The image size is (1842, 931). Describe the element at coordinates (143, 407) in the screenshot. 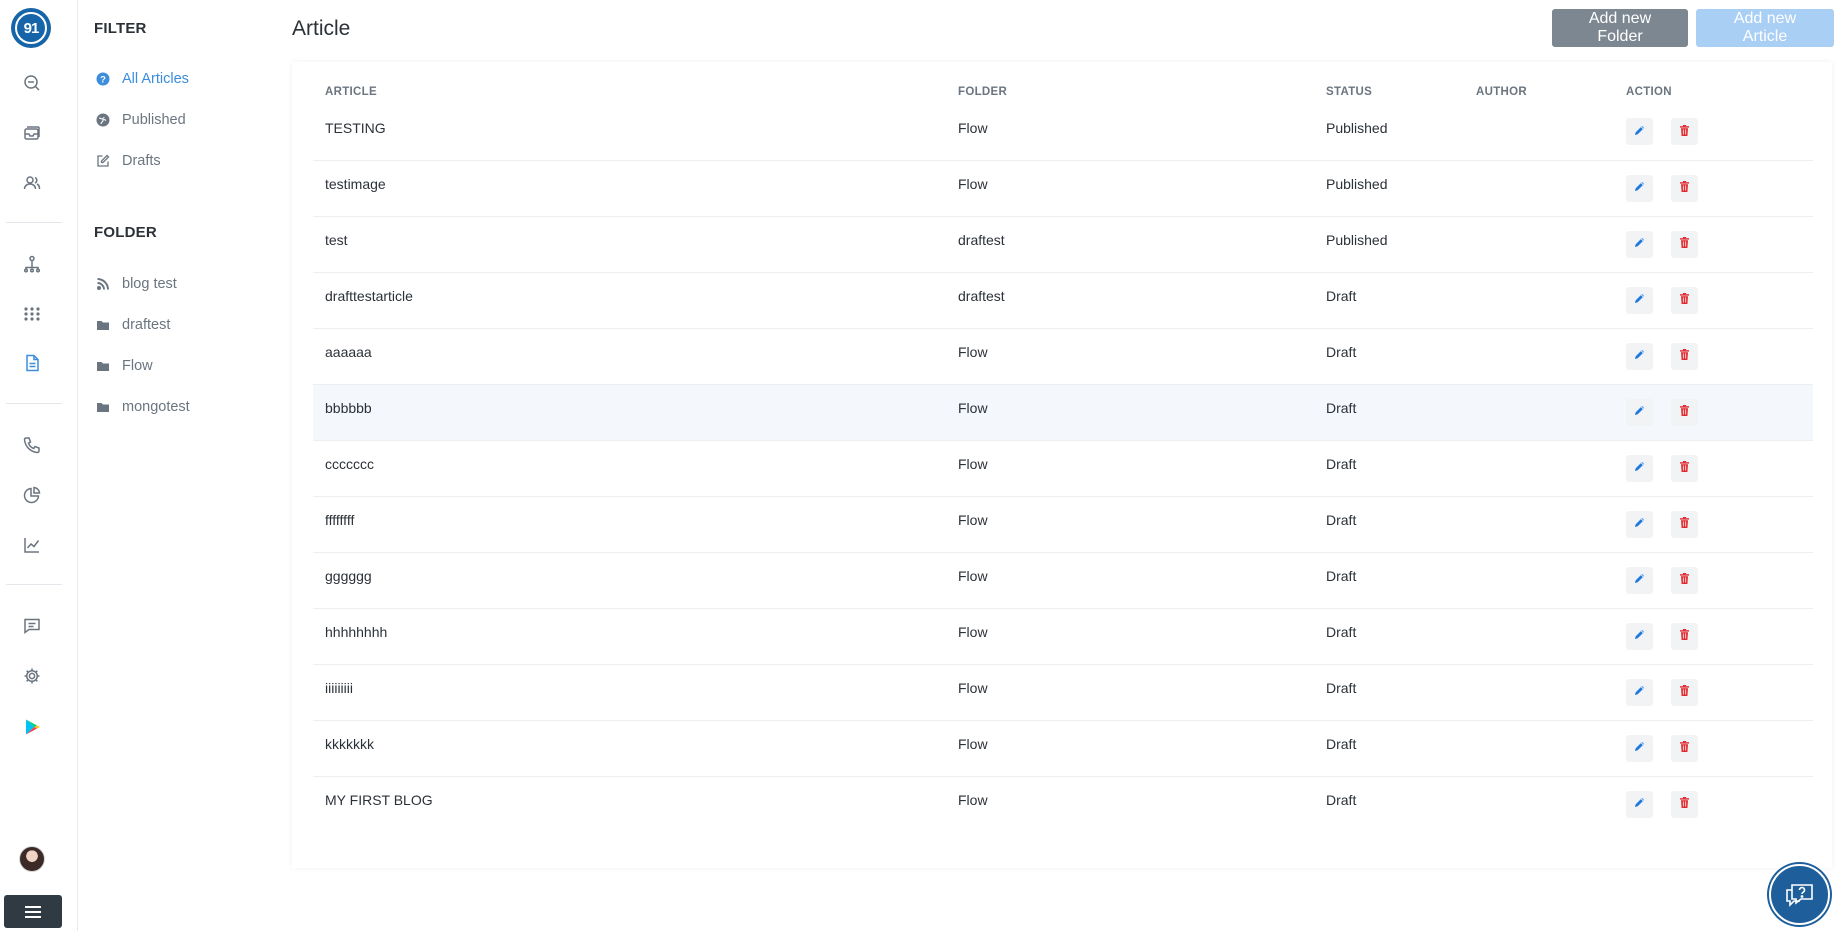

I see `folder-item-mongotest: mongotest` at that location.